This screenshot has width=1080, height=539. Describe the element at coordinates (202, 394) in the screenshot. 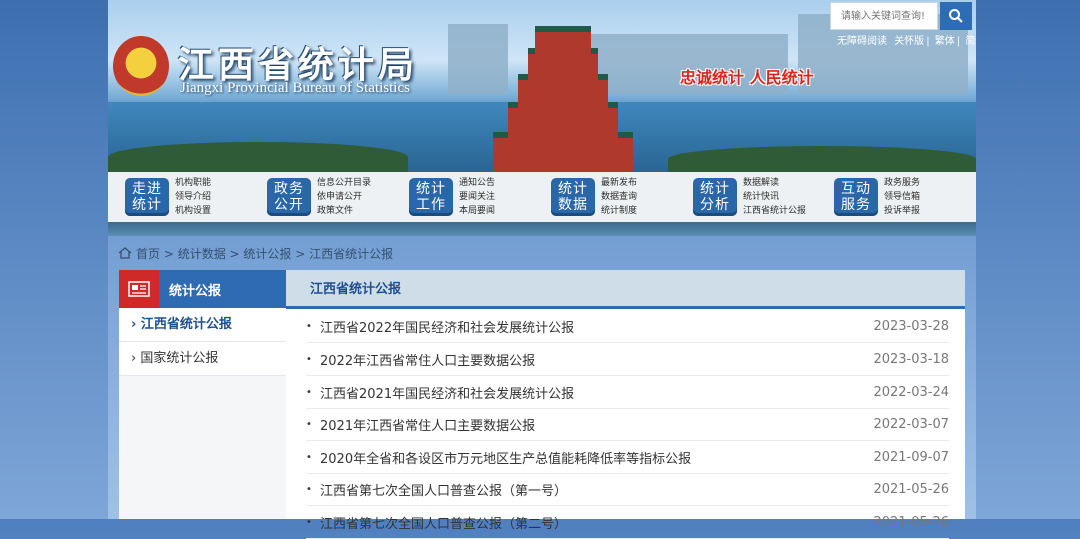

I see `sidebar: 统计公报 › 江西省统计公报 › 国家统计公报` at that location.